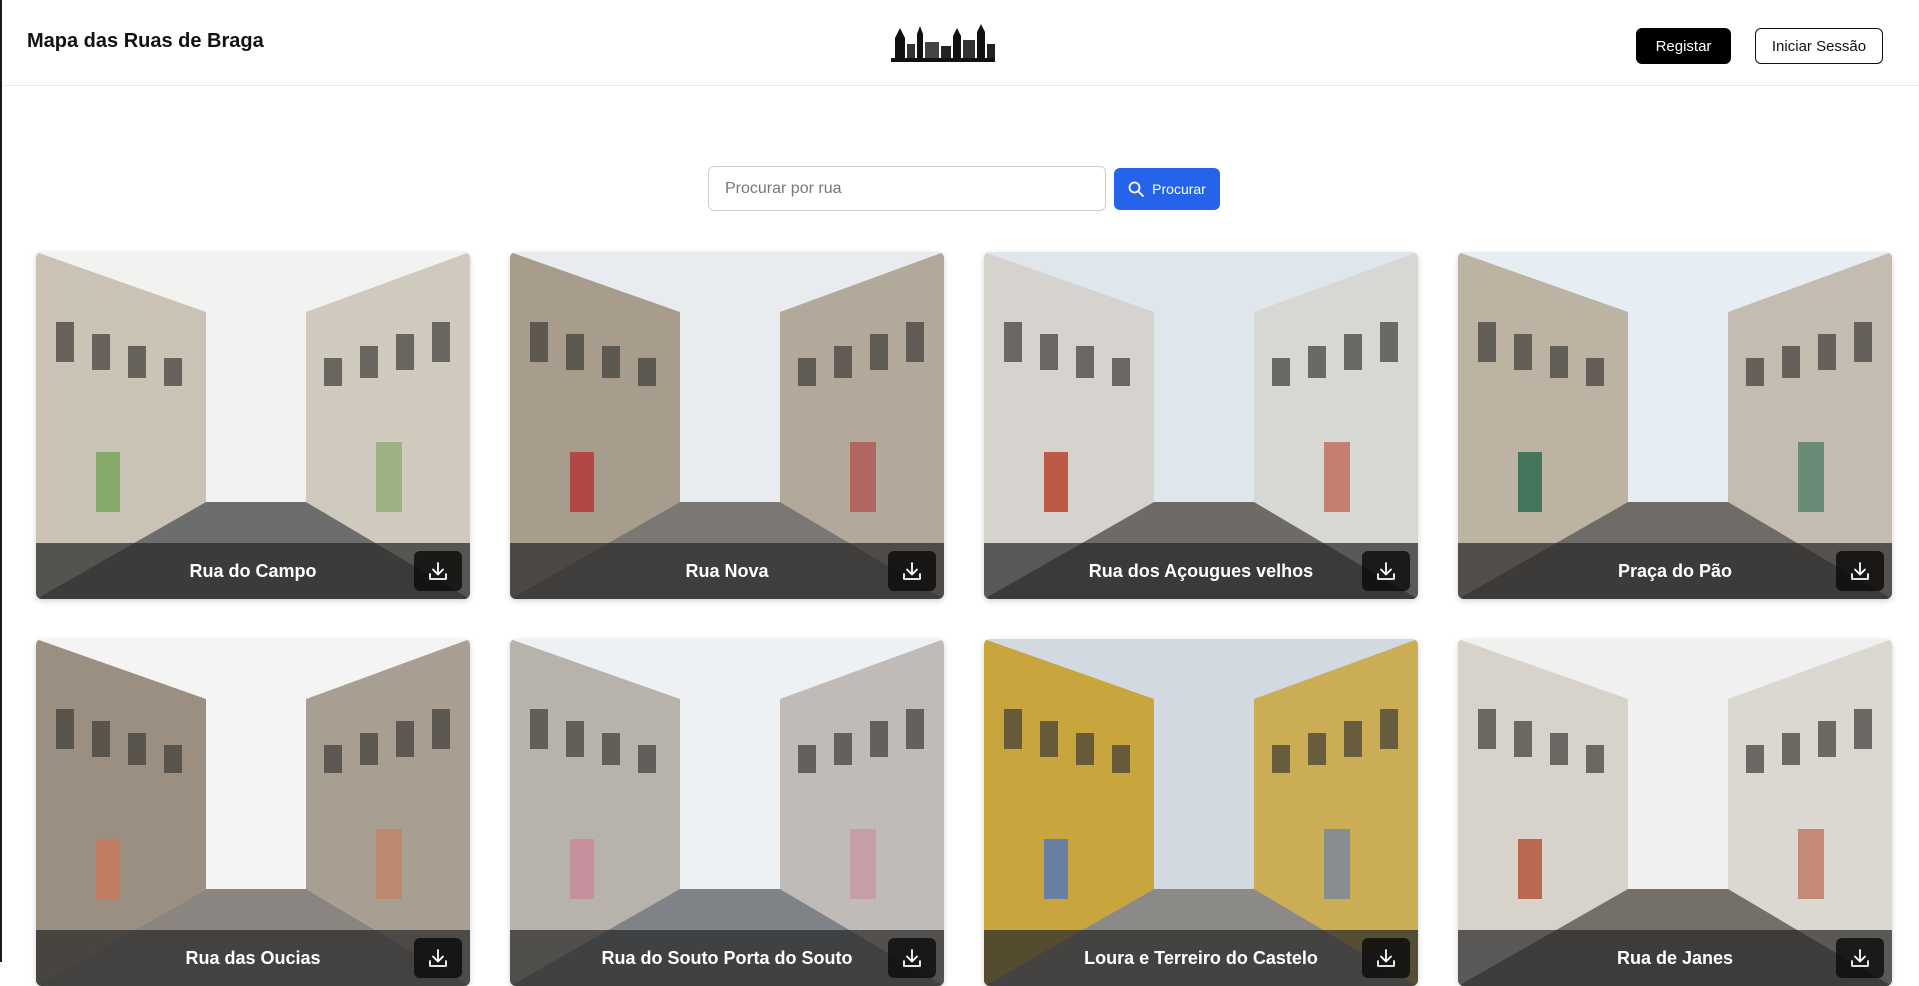 This screenshot has width=1919, height=986. I want to click on street-card-title: Praça do Pão, so click(1675, 571).